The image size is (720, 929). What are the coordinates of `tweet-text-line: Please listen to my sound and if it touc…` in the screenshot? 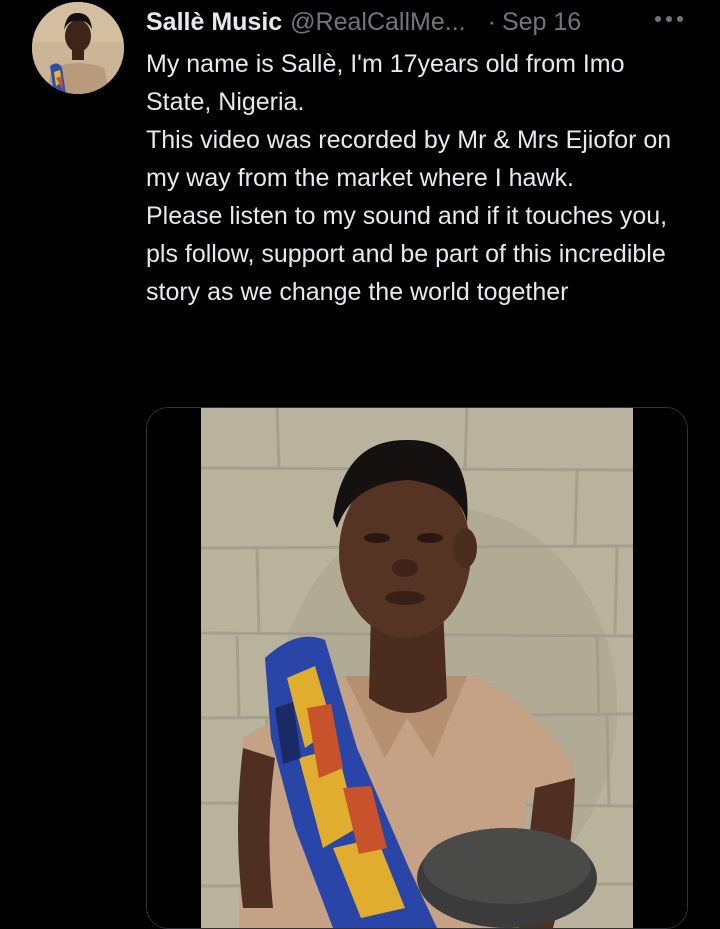 It's located at (407, 254).